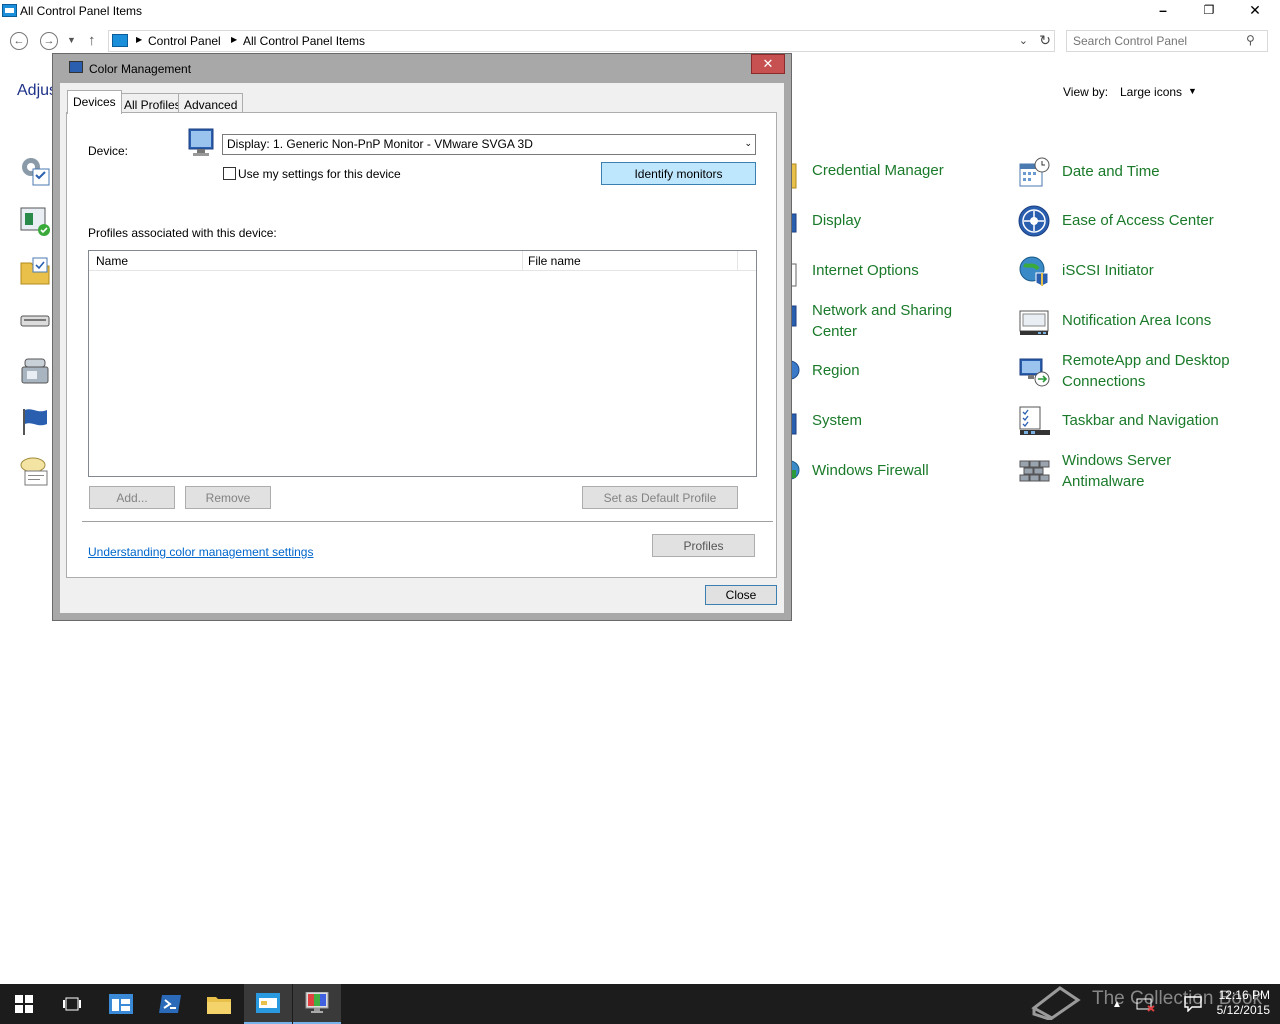 Image resolution: width=1280 pixels, height=1024 pixels. What do you see at coordinates (1137, 320) in the screenshot?
I see `cp-item-label: Notification Area Icons` at bounding box center [1137, 320].